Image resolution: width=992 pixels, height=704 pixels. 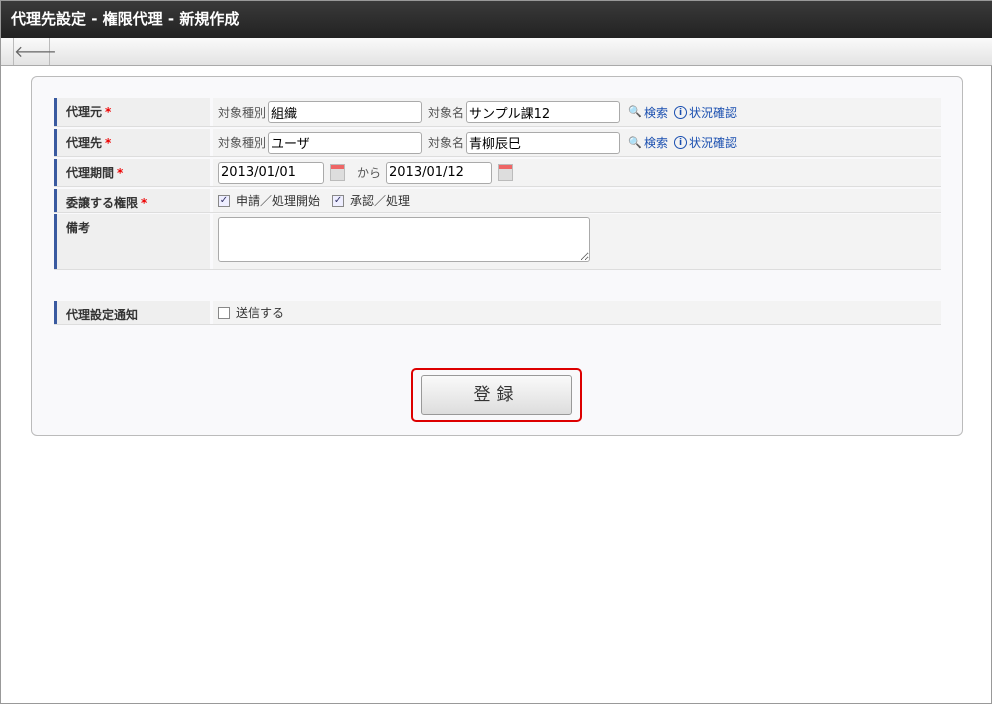 What do you see at coordinates (496, 52) in the screenshot?
I see `toolbar: 🡐` at bounding box center [496, 52].